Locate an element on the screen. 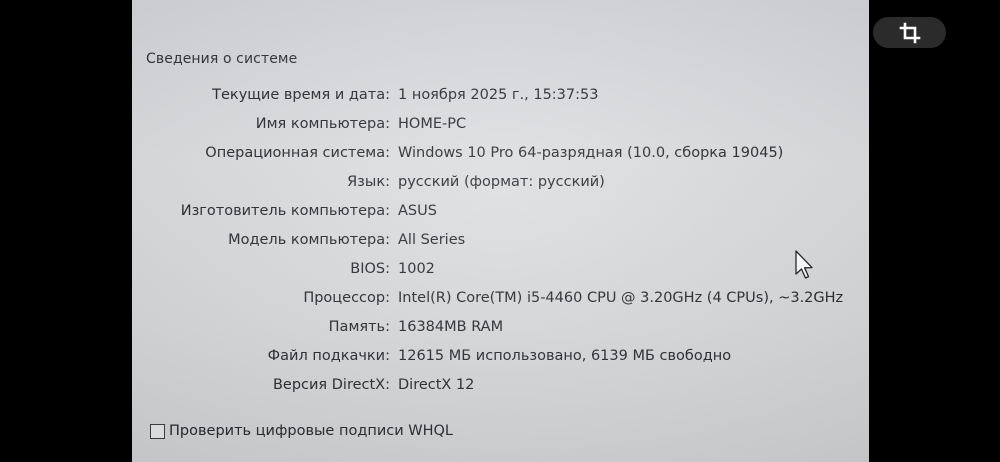  info-value: 12615 МБ использовано, 6139 МБ свободно is located at coordinates (565, 356).